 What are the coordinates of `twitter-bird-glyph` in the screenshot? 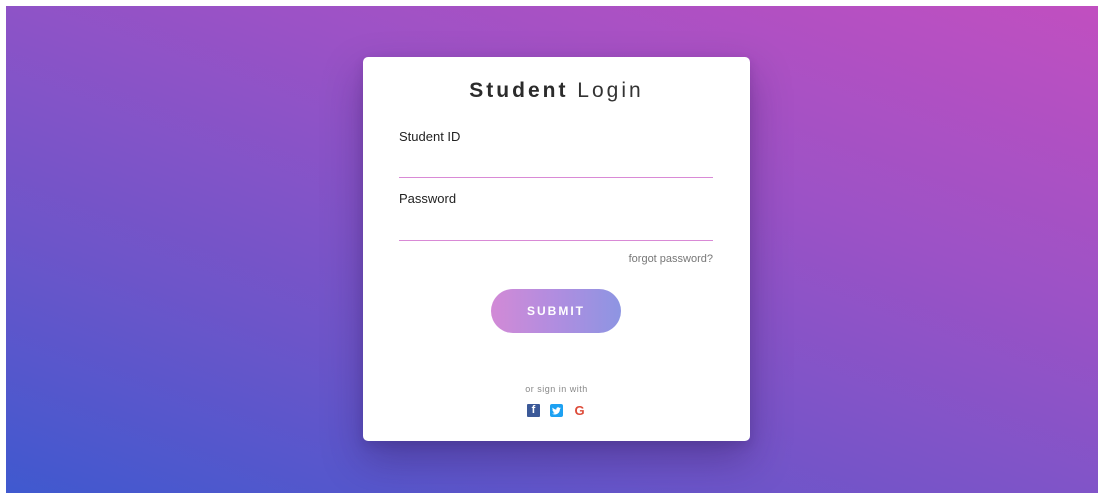 It's located at (556, 410).